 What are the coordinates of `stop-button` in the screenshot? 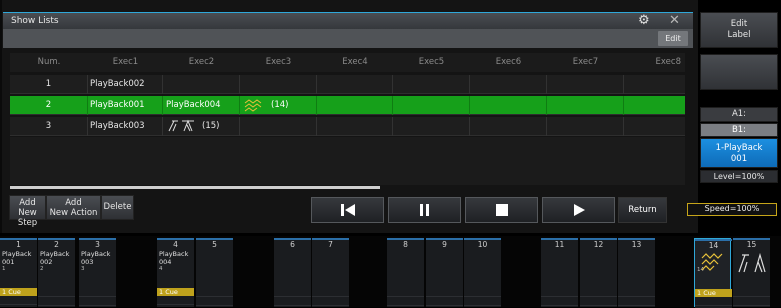 It's located at (501, 210).